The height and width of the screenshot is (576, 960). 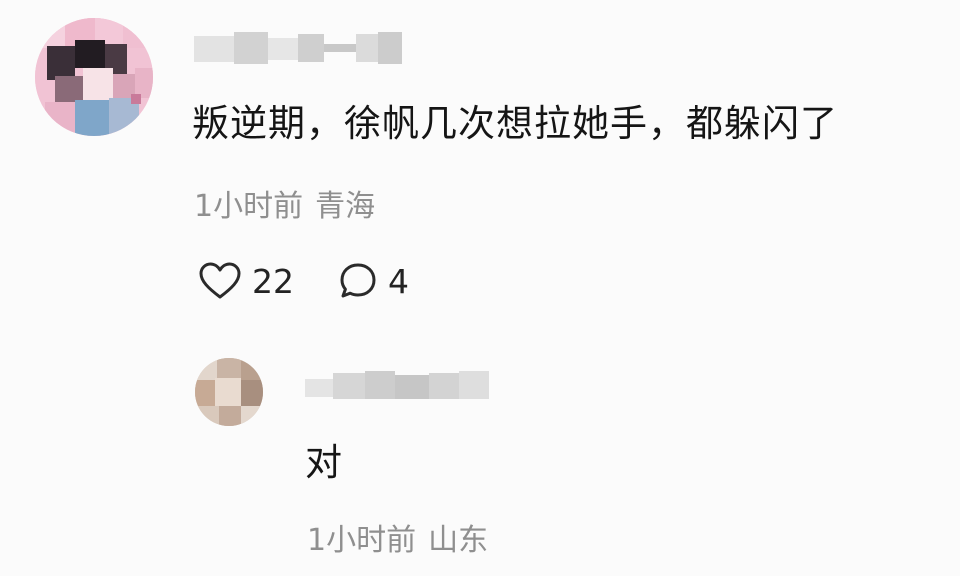 I want to click on like-count: 22, so click(x=273, y=281).